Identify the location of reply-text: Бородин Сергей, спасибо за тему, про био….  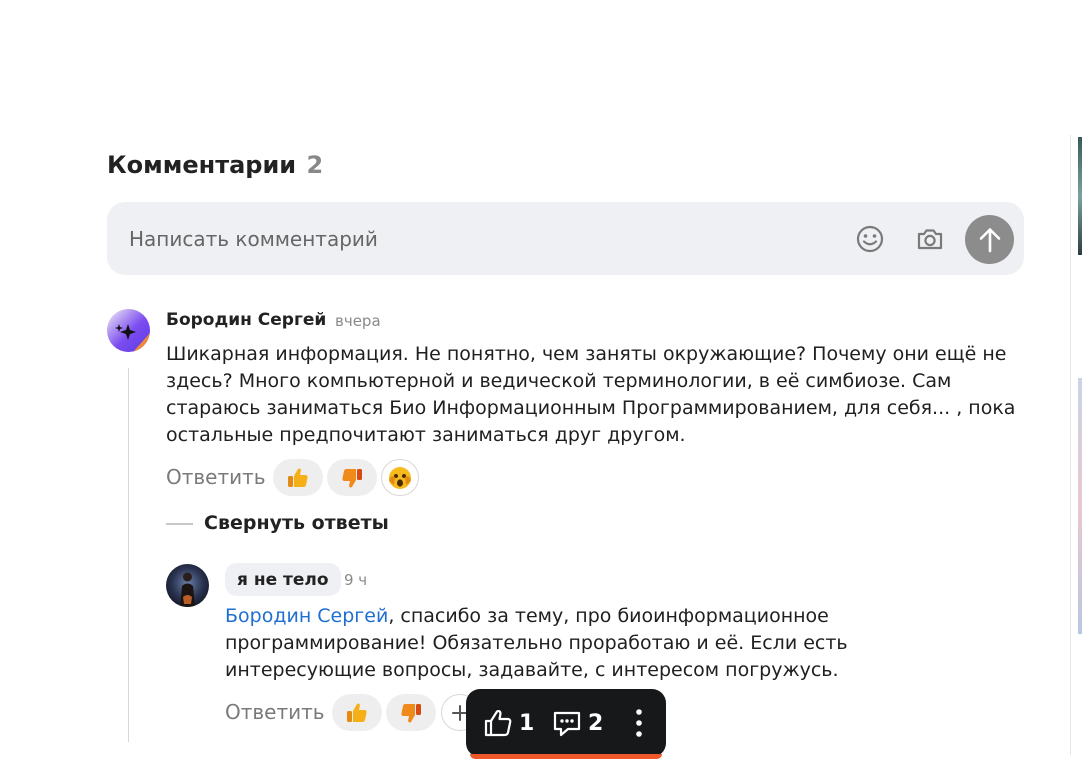
(570, 643).